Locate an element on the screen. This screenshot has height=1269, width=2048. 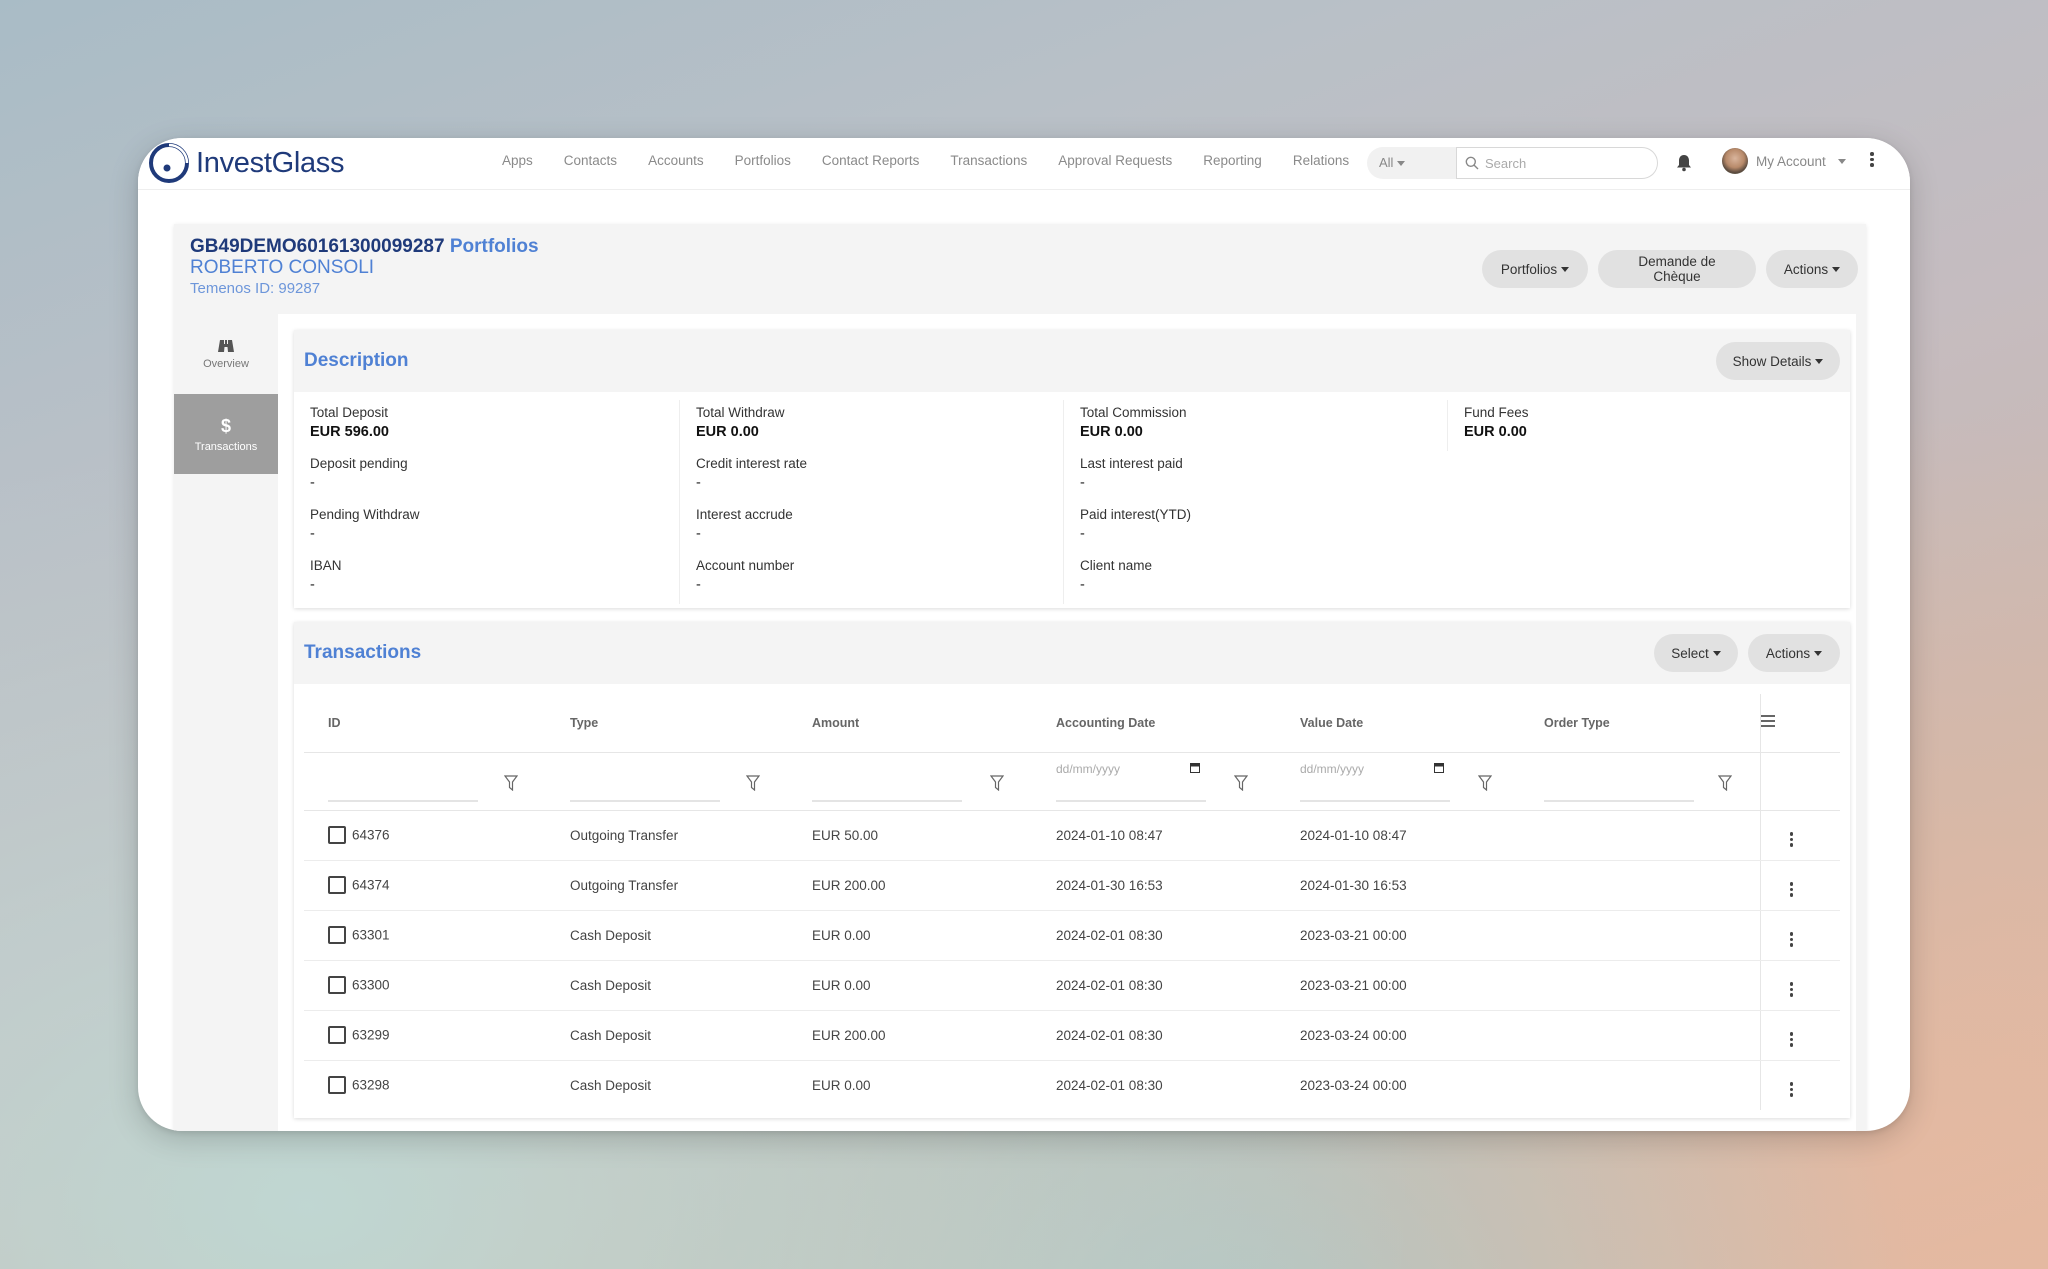
show-details-button: Show Details is located at coordinates (1778, 361).